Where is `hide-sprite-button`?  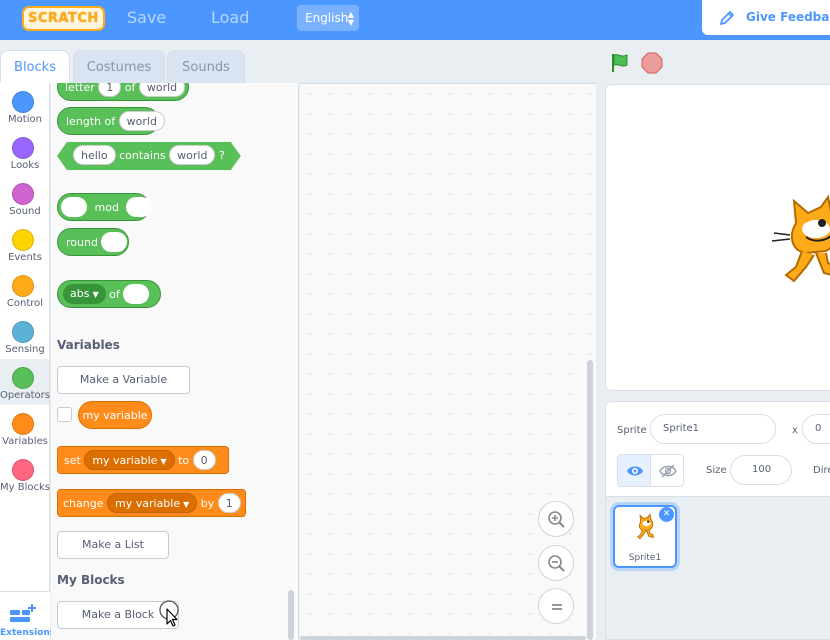
hide-sprite-button is located at coordinates (667, 470).